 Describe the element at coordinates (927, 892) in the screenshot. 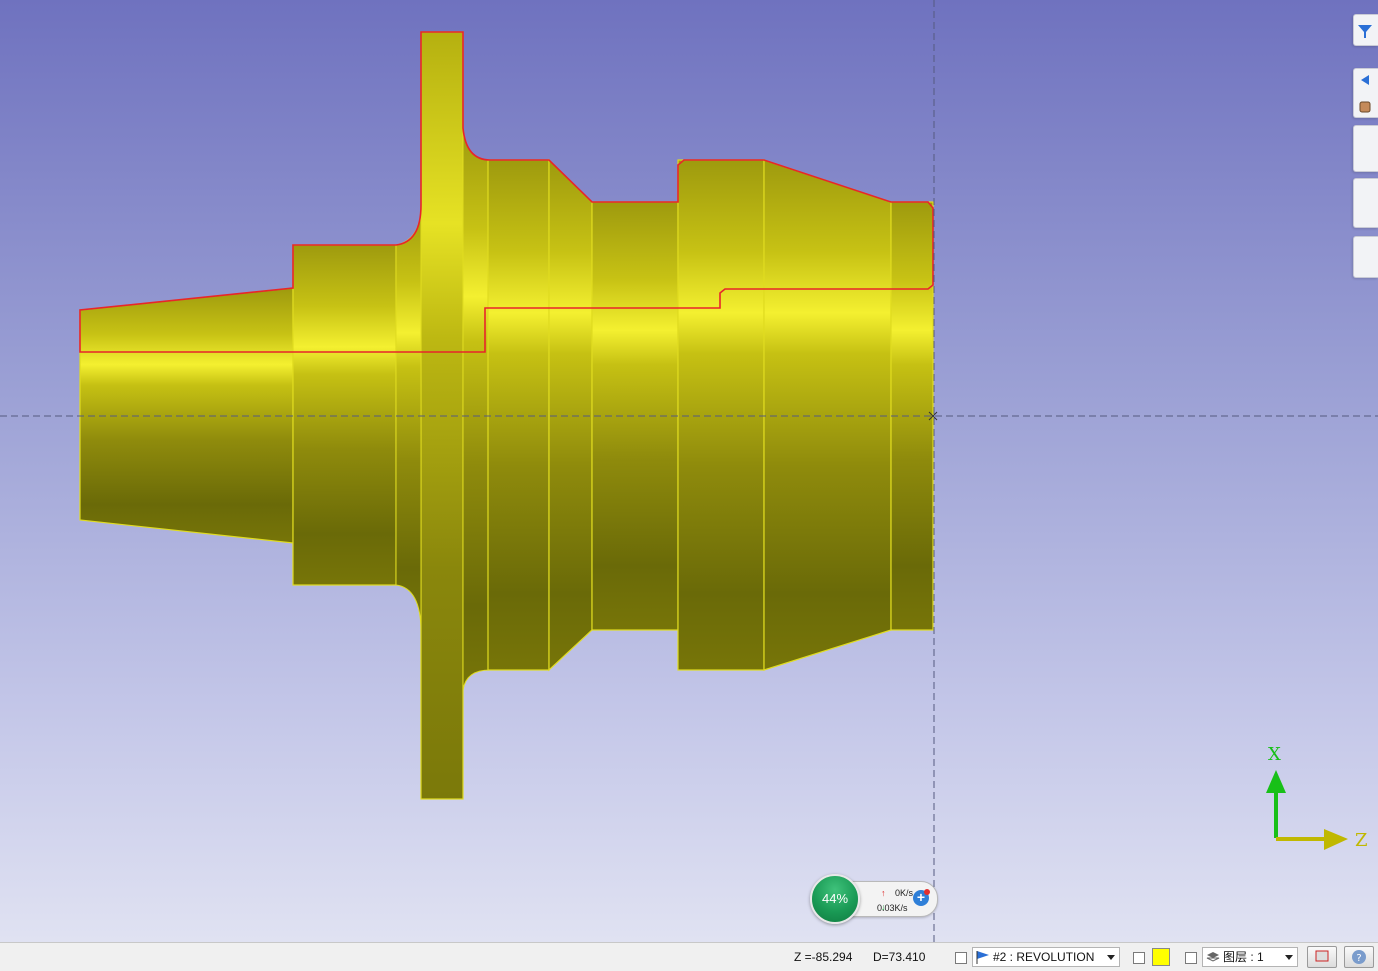

I see `notification-dot` at that location.